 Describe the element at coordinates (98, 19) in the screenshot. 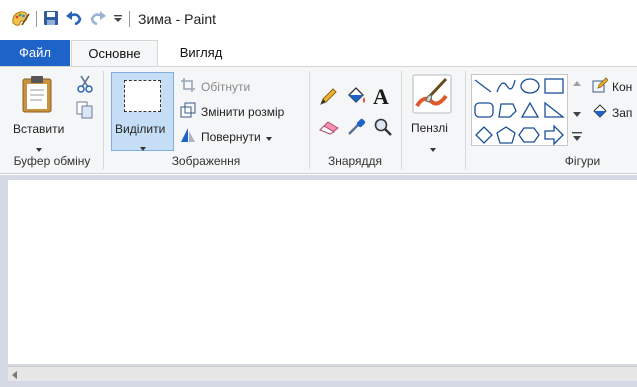

I see `redo-icon` at that location.